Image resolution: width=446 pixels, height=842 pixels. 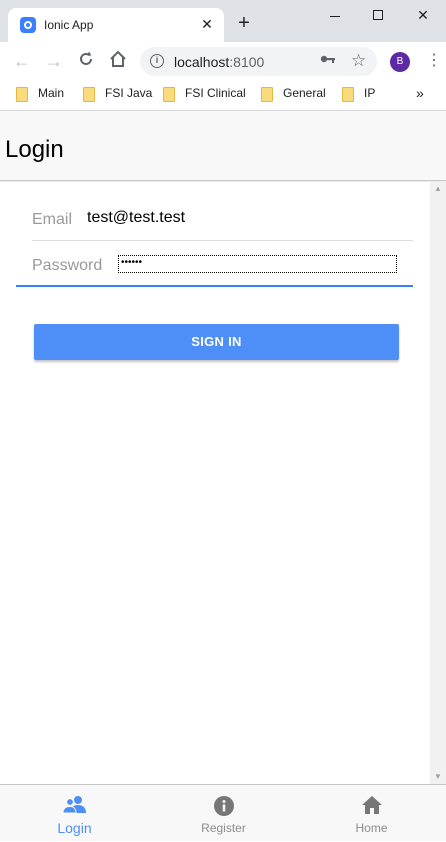 I want to click on content-scrollbar: ▲ ▼, so click(x=438, y=483).